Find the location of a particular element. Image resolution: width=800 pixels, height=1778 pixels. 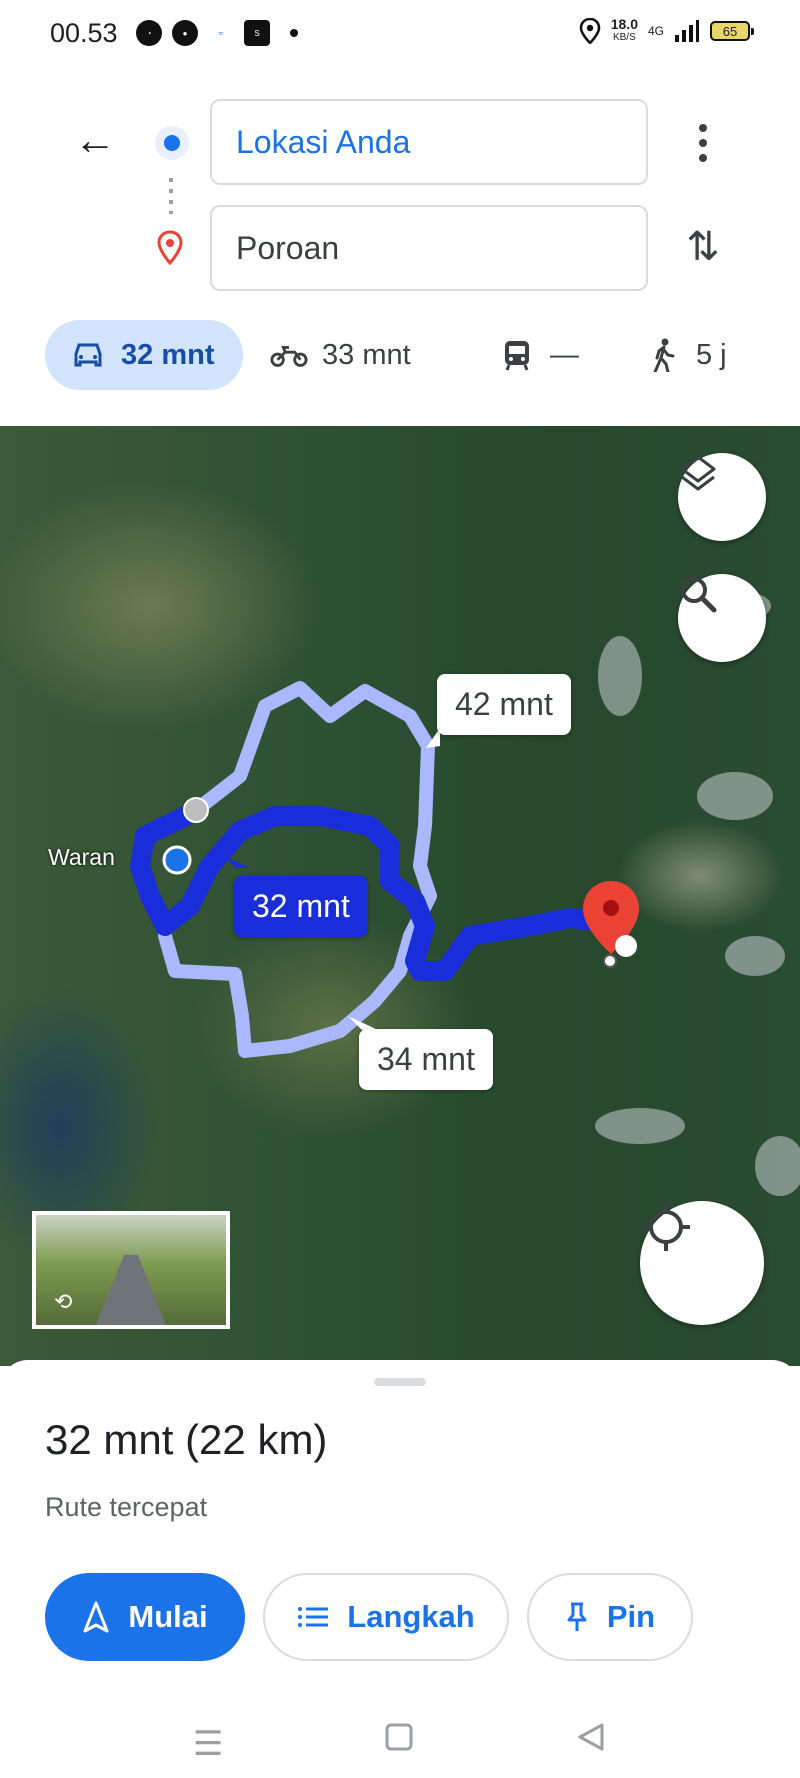

signal-icon is located at coordinates (687, 31).